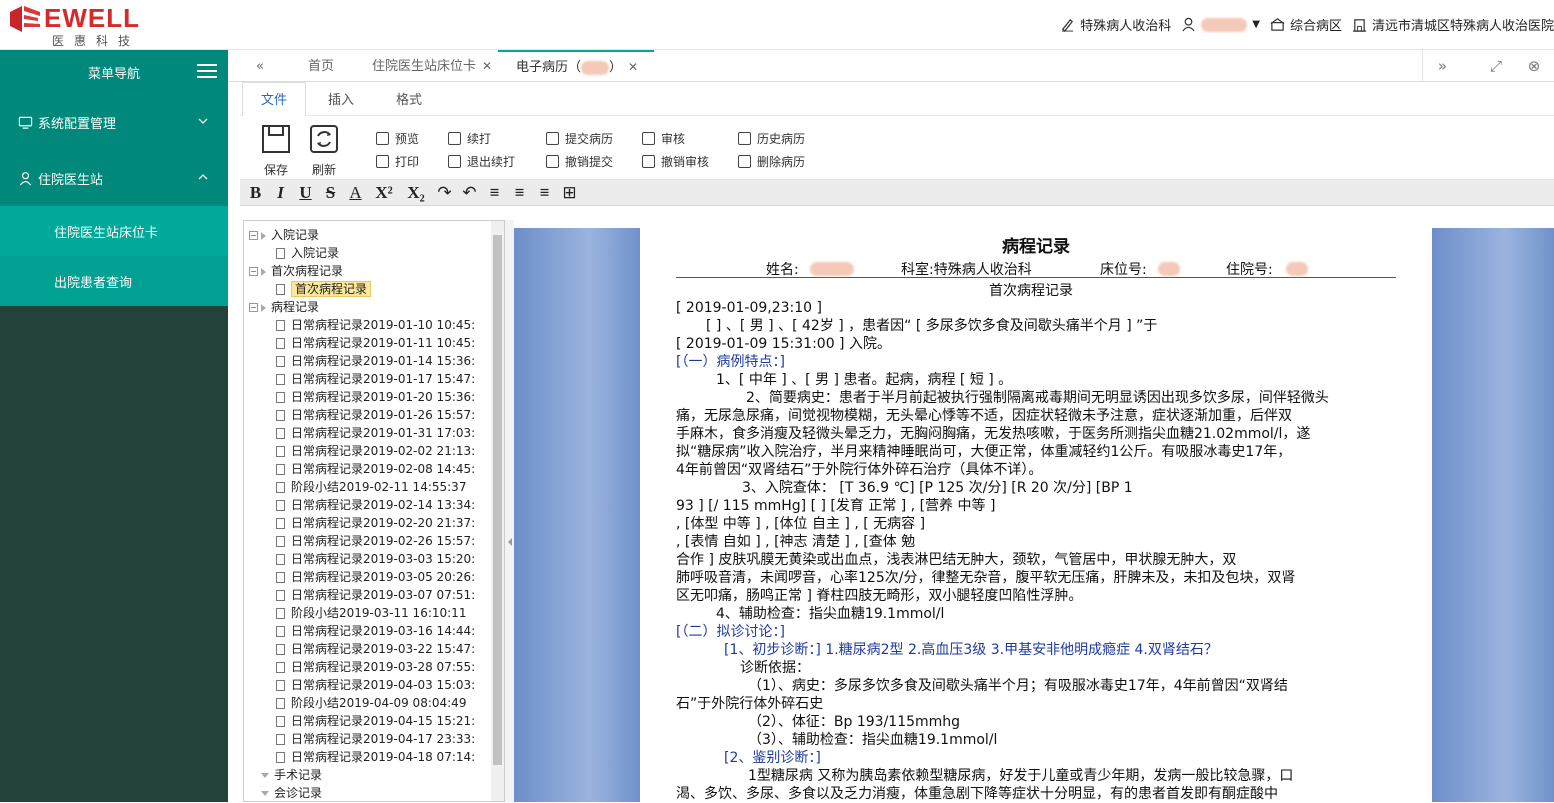  Describe the element at coordinates (397, 161) in the screenshot. I see `print-button: 打印` at that location.